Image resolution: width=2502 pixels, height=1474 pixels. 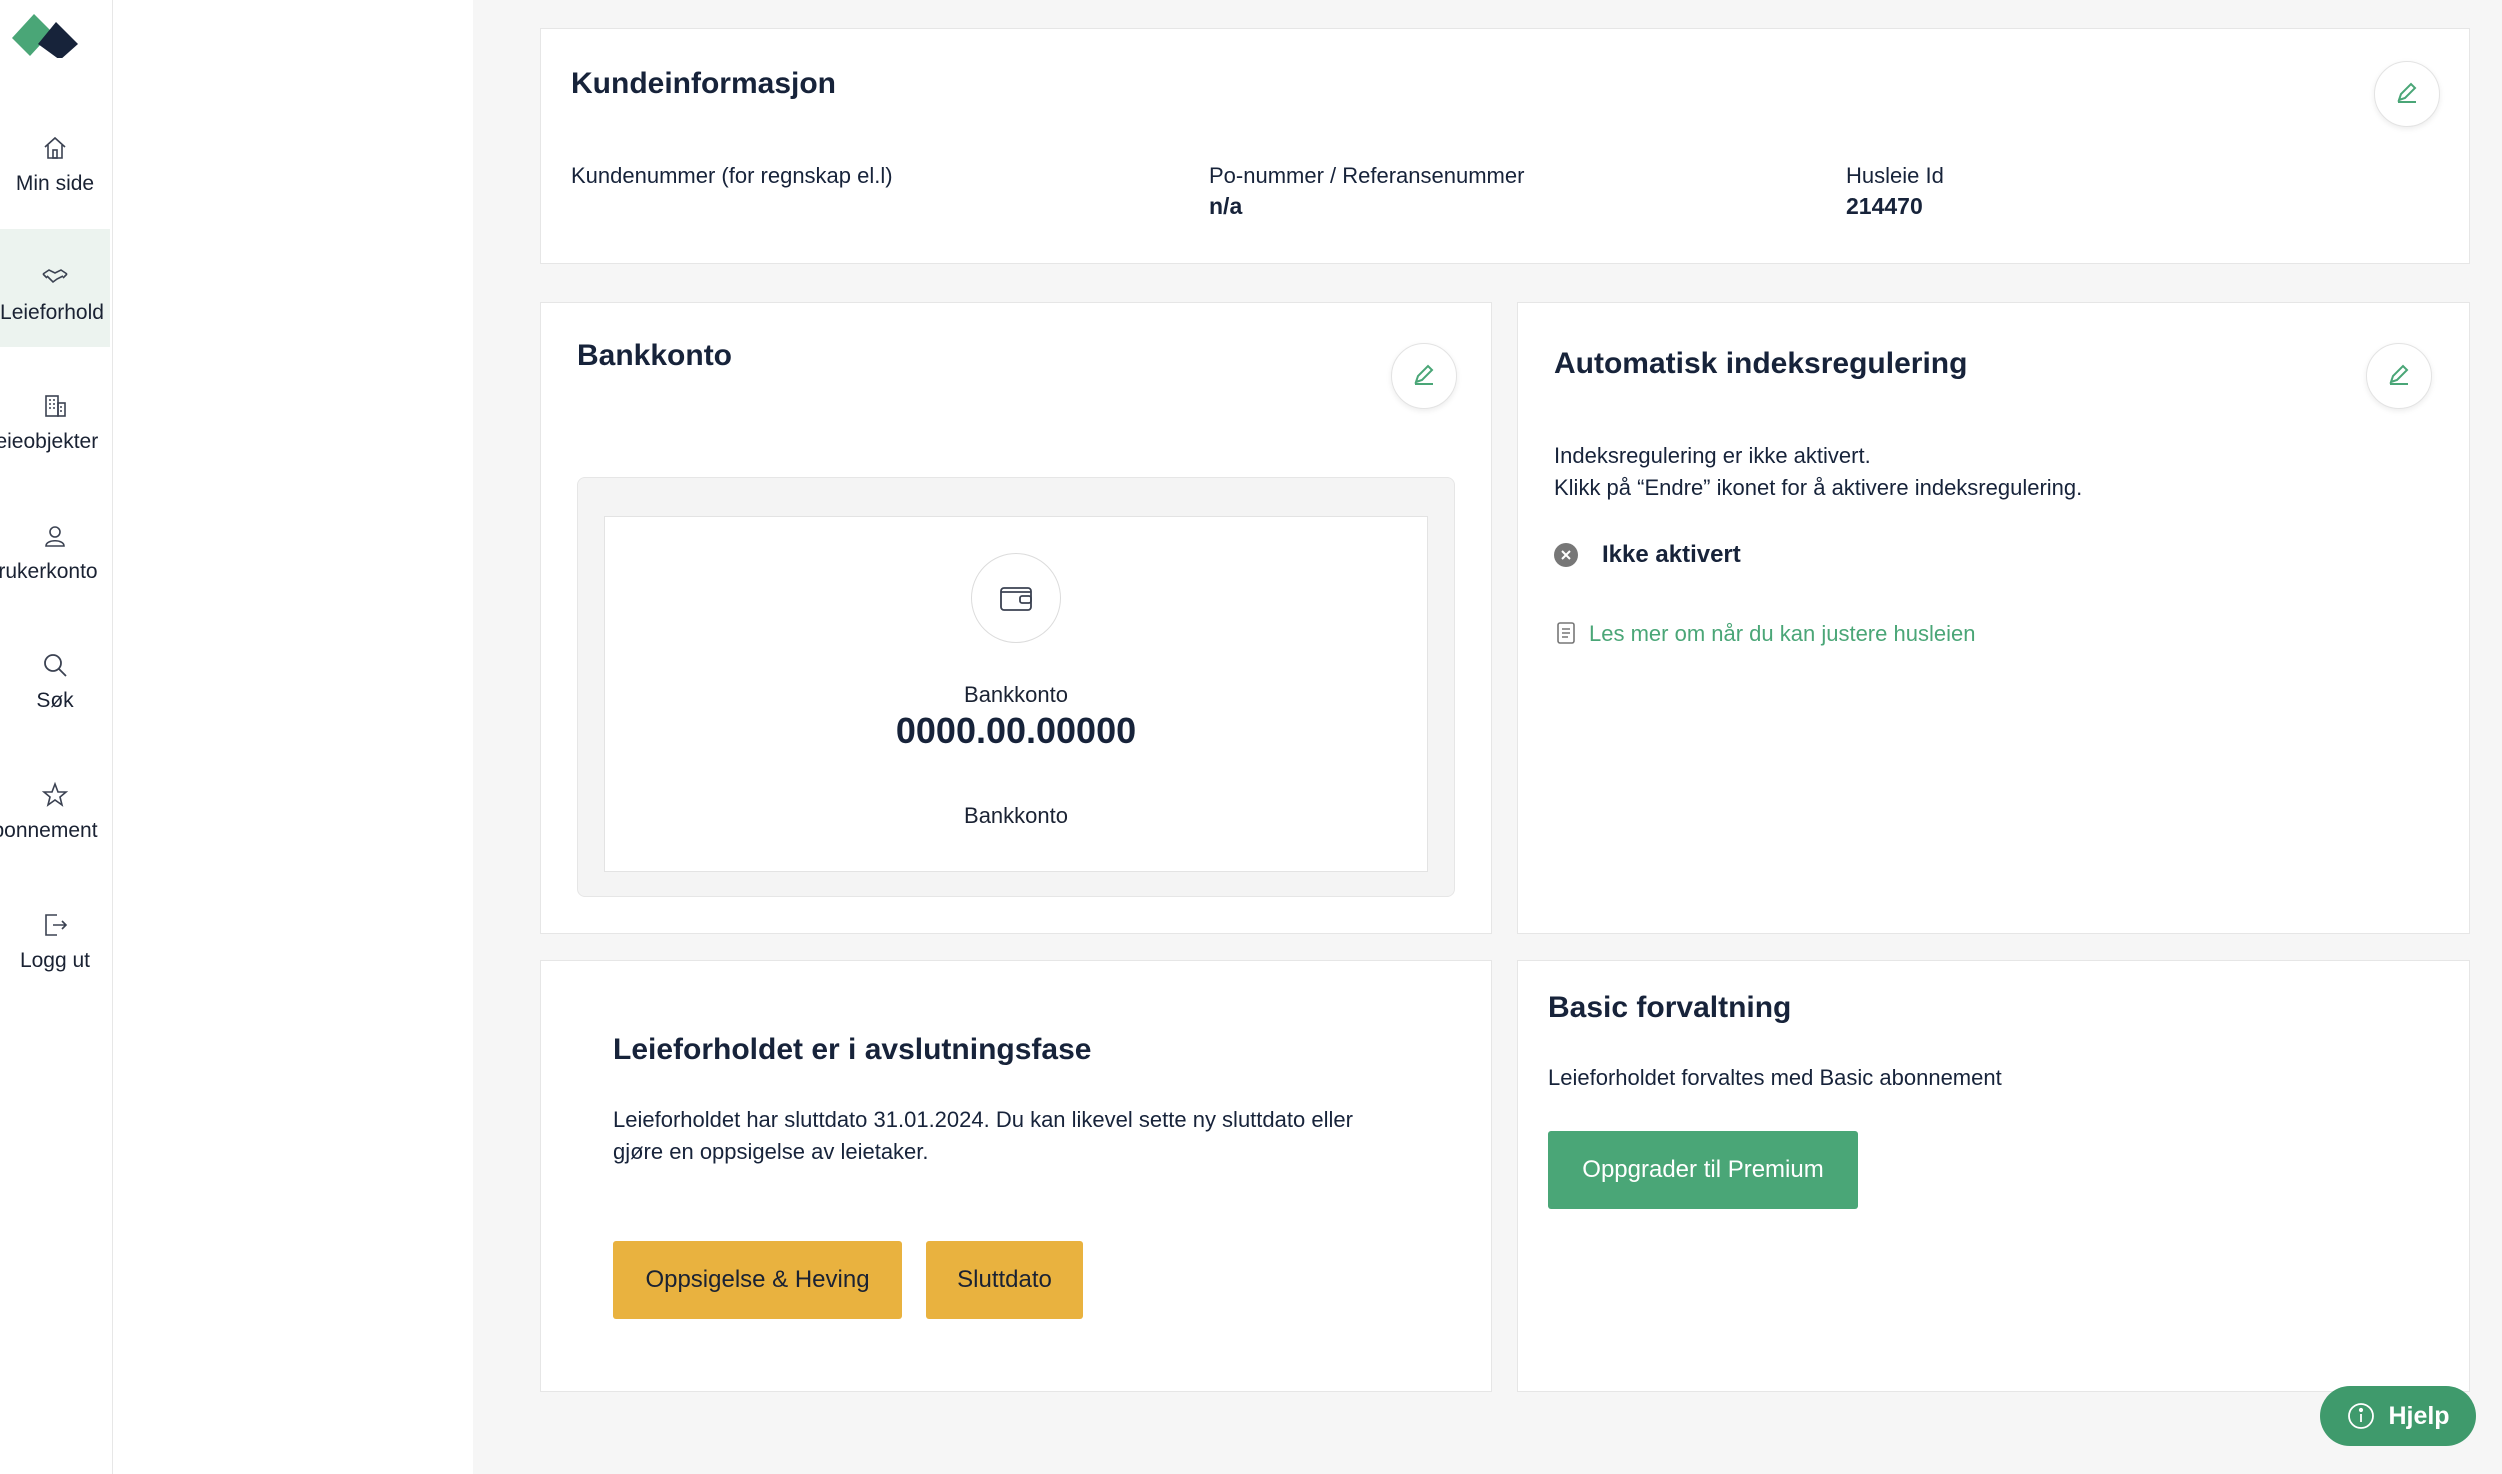 What do you see at coordinates (771, 1151) in the screenshot?
I see `termination-text-line2: gjøre en oppsigelse av leietaker.` at bounding box center [771, 1151].